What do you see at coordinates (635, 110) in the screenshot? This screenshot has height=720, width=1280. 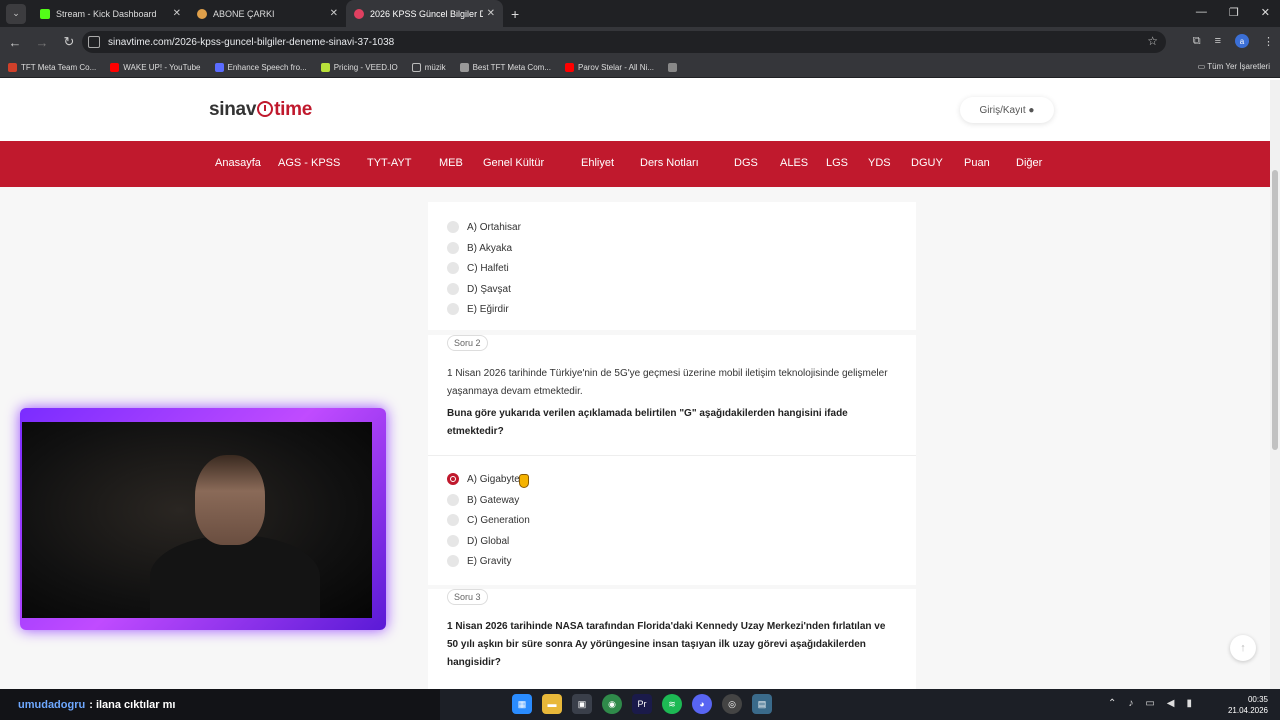 I see `site-header: sinav time Giriş/Kayıt ●` at bounding box center [635, 110].